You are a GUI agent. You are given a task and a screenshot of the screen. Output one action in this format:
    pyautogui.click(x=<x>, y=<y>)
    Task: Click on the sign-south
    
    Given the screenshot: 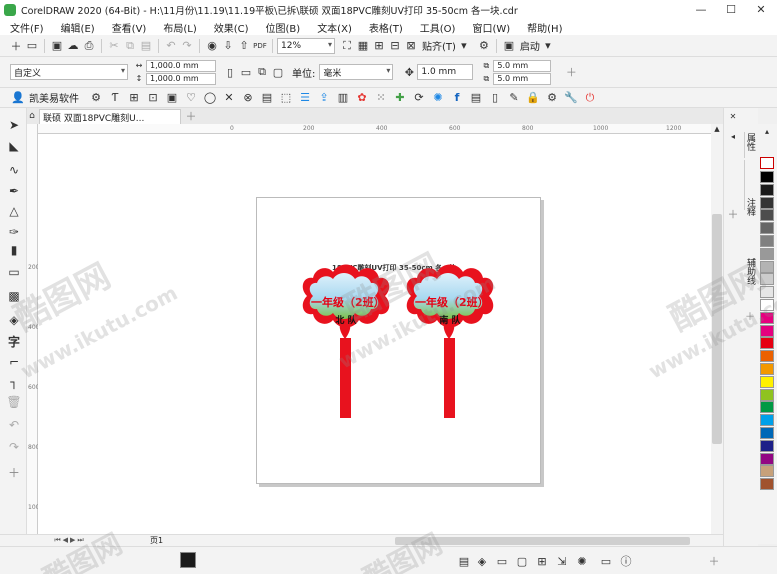 What is the action you would take?
    pyautogui.click(x=450, y=341)
    